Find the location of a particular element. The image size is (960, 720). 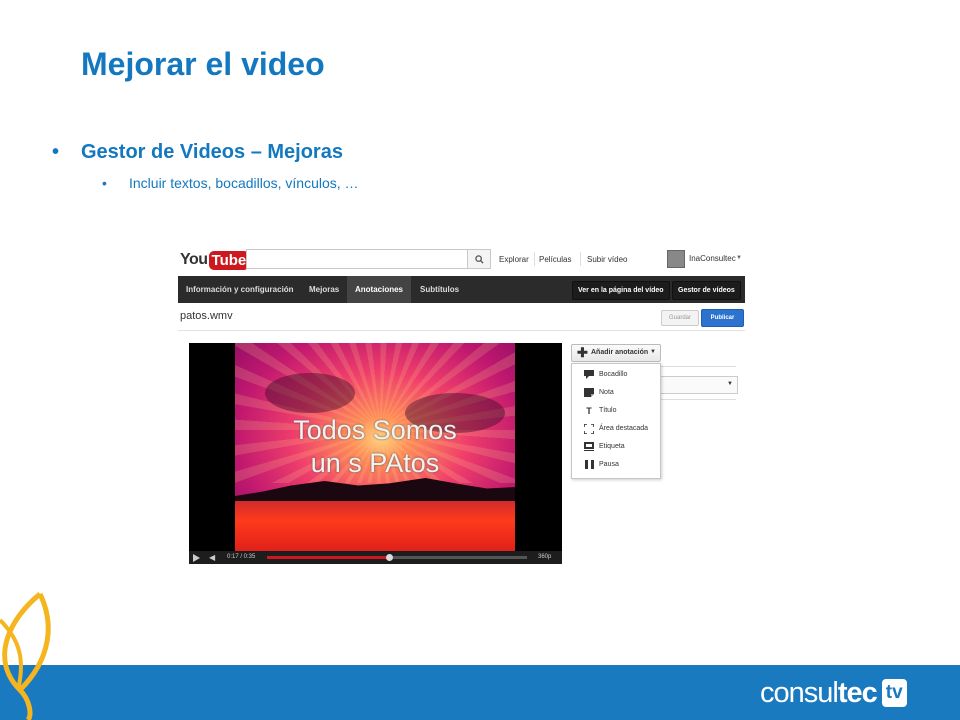

menu-item-label: Título is located at coordinates (608, 410).